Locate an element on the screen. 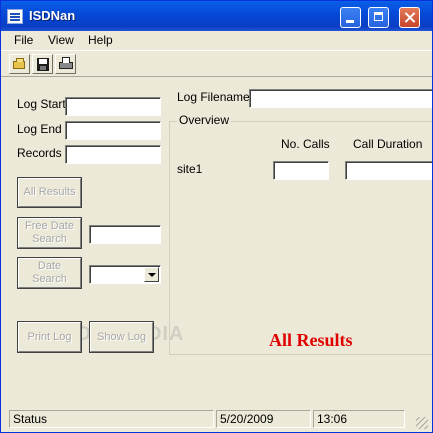 Image resolution: width=433 pixels, height=433 pixels. log-start-field is located at coordinates (113, 106).